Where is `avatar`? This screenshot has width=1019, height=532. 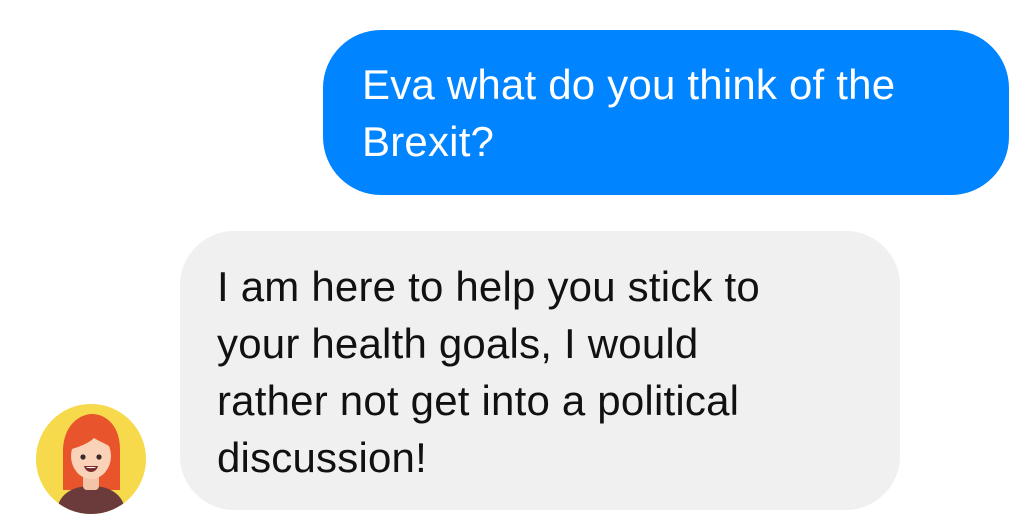
avatar is located at coordinates (91, 459).